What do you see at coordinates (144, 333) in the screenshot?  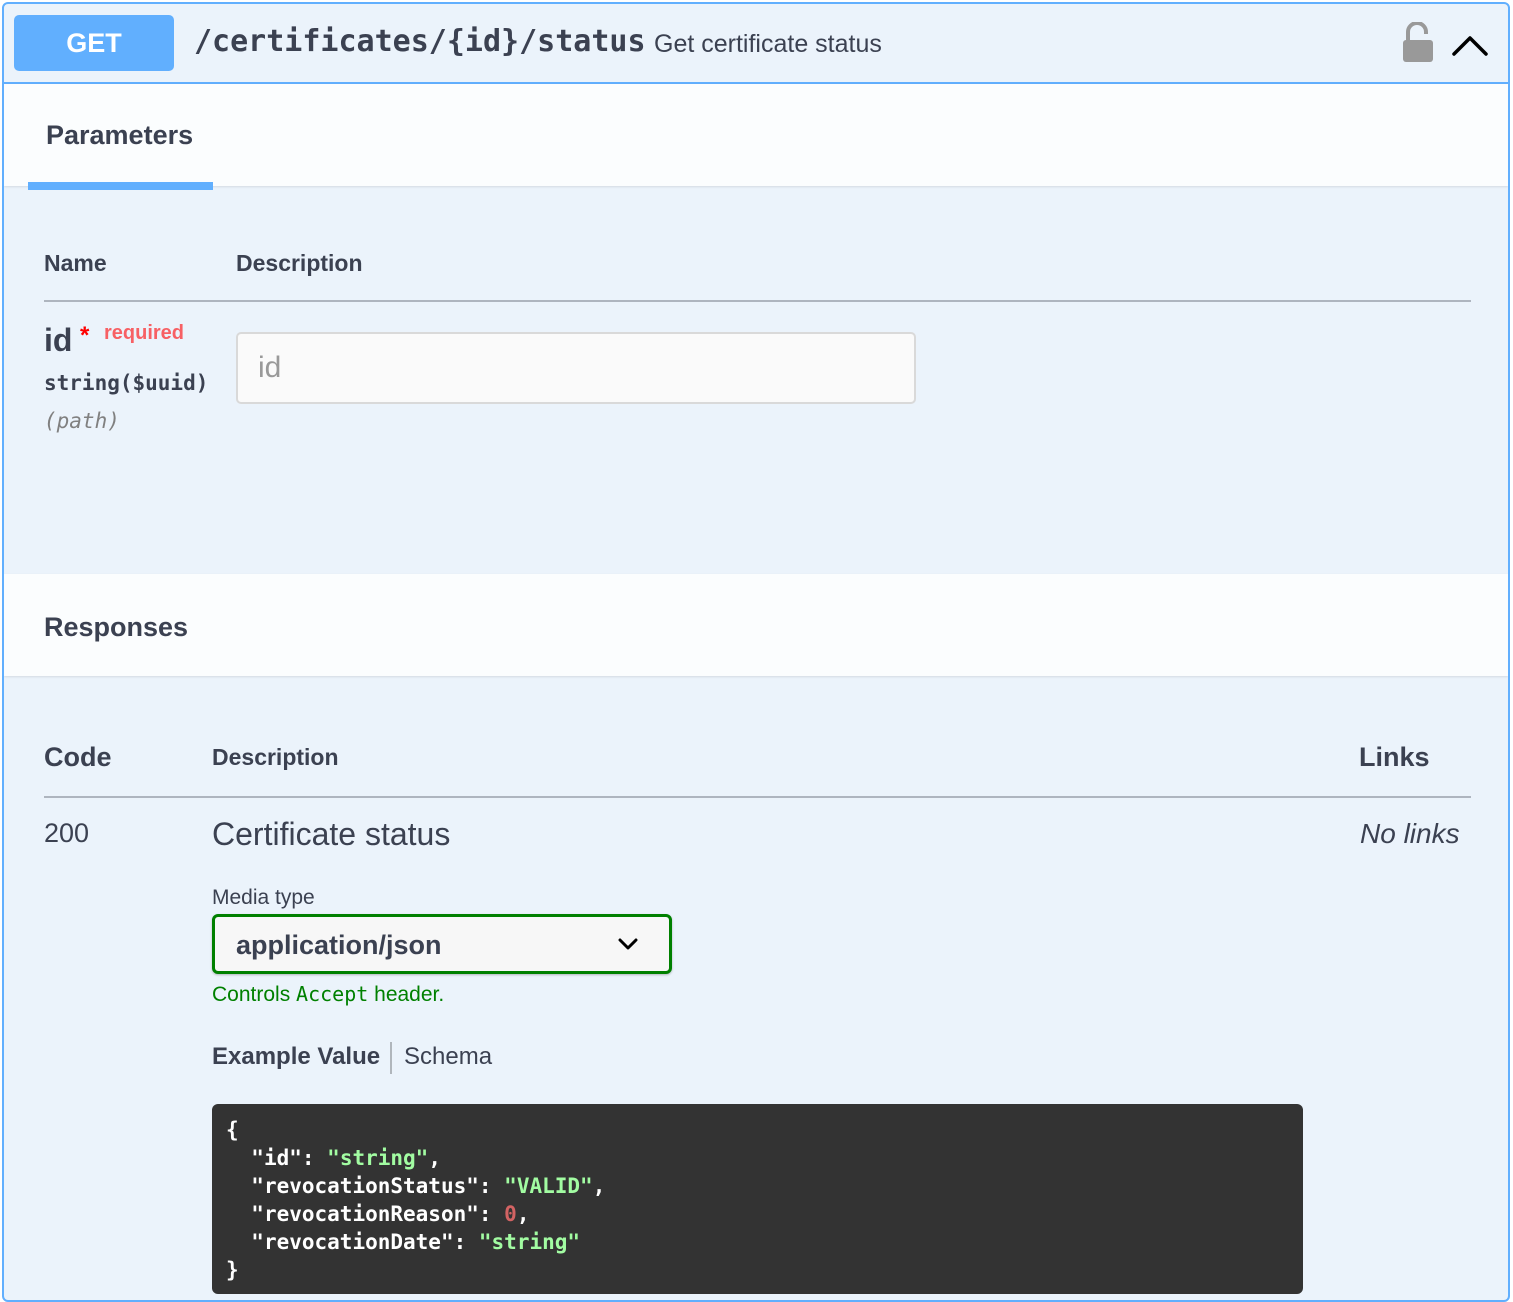 I see `required-label: required` at bounding box center [144, 333].